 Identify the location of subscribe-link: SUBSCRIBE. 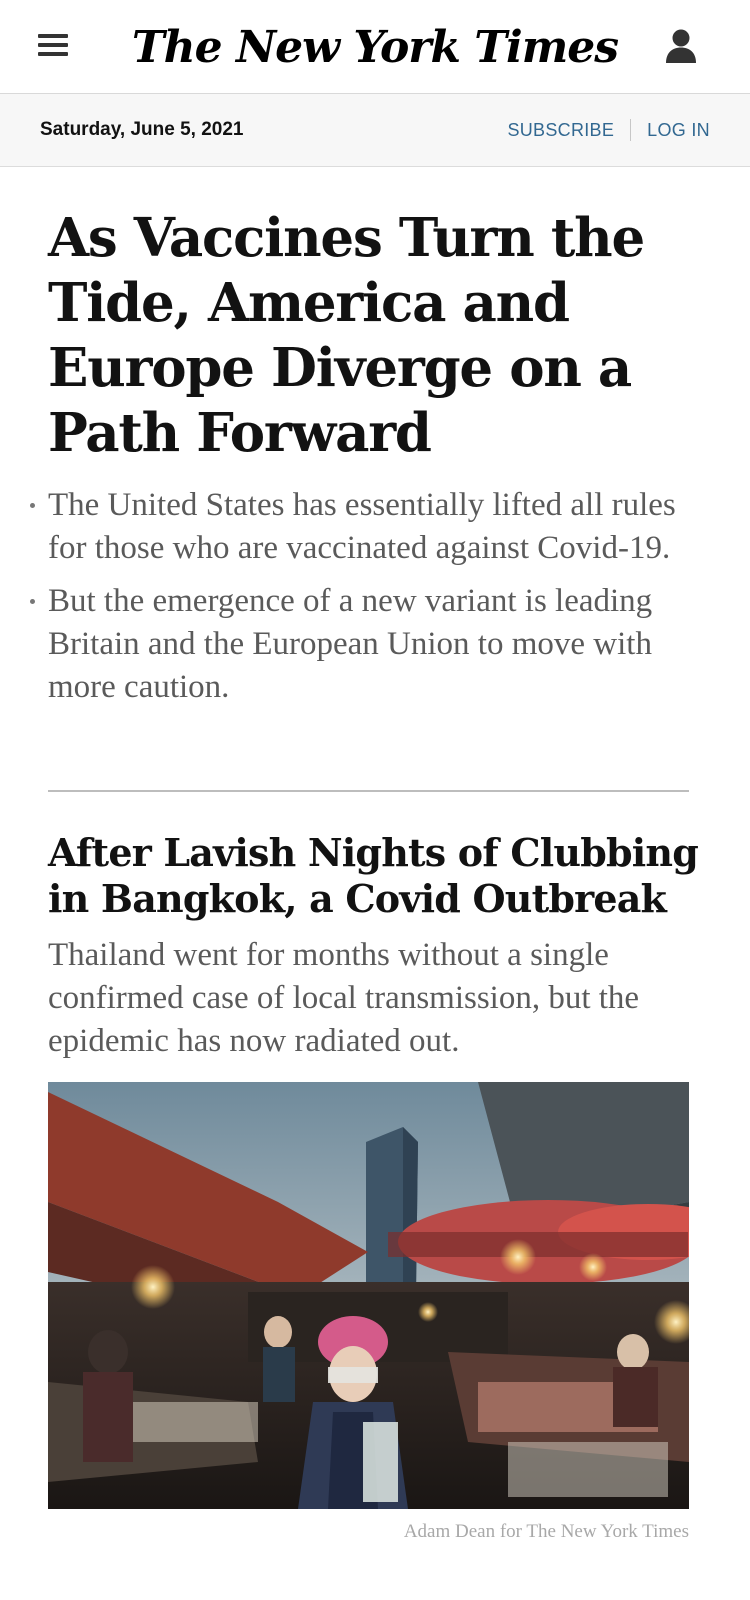
(560, 130).